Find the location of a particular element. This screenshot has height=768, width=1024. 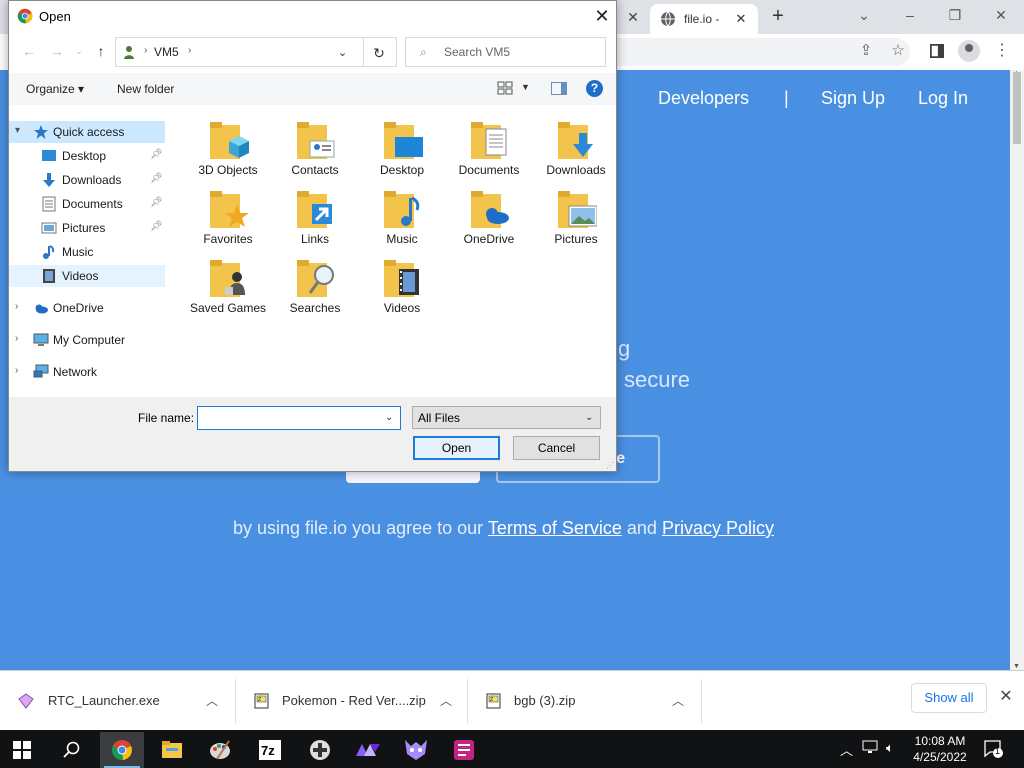

scroll-down-icon: ▼ is located at coordinates (1016, 666).